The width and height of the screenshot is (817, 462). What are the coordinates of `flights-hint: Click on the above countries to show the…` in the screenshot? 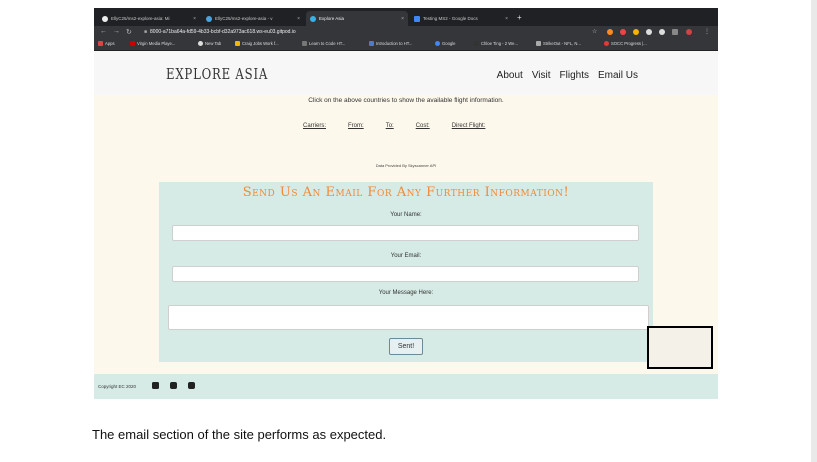 It's located at (406, 100).